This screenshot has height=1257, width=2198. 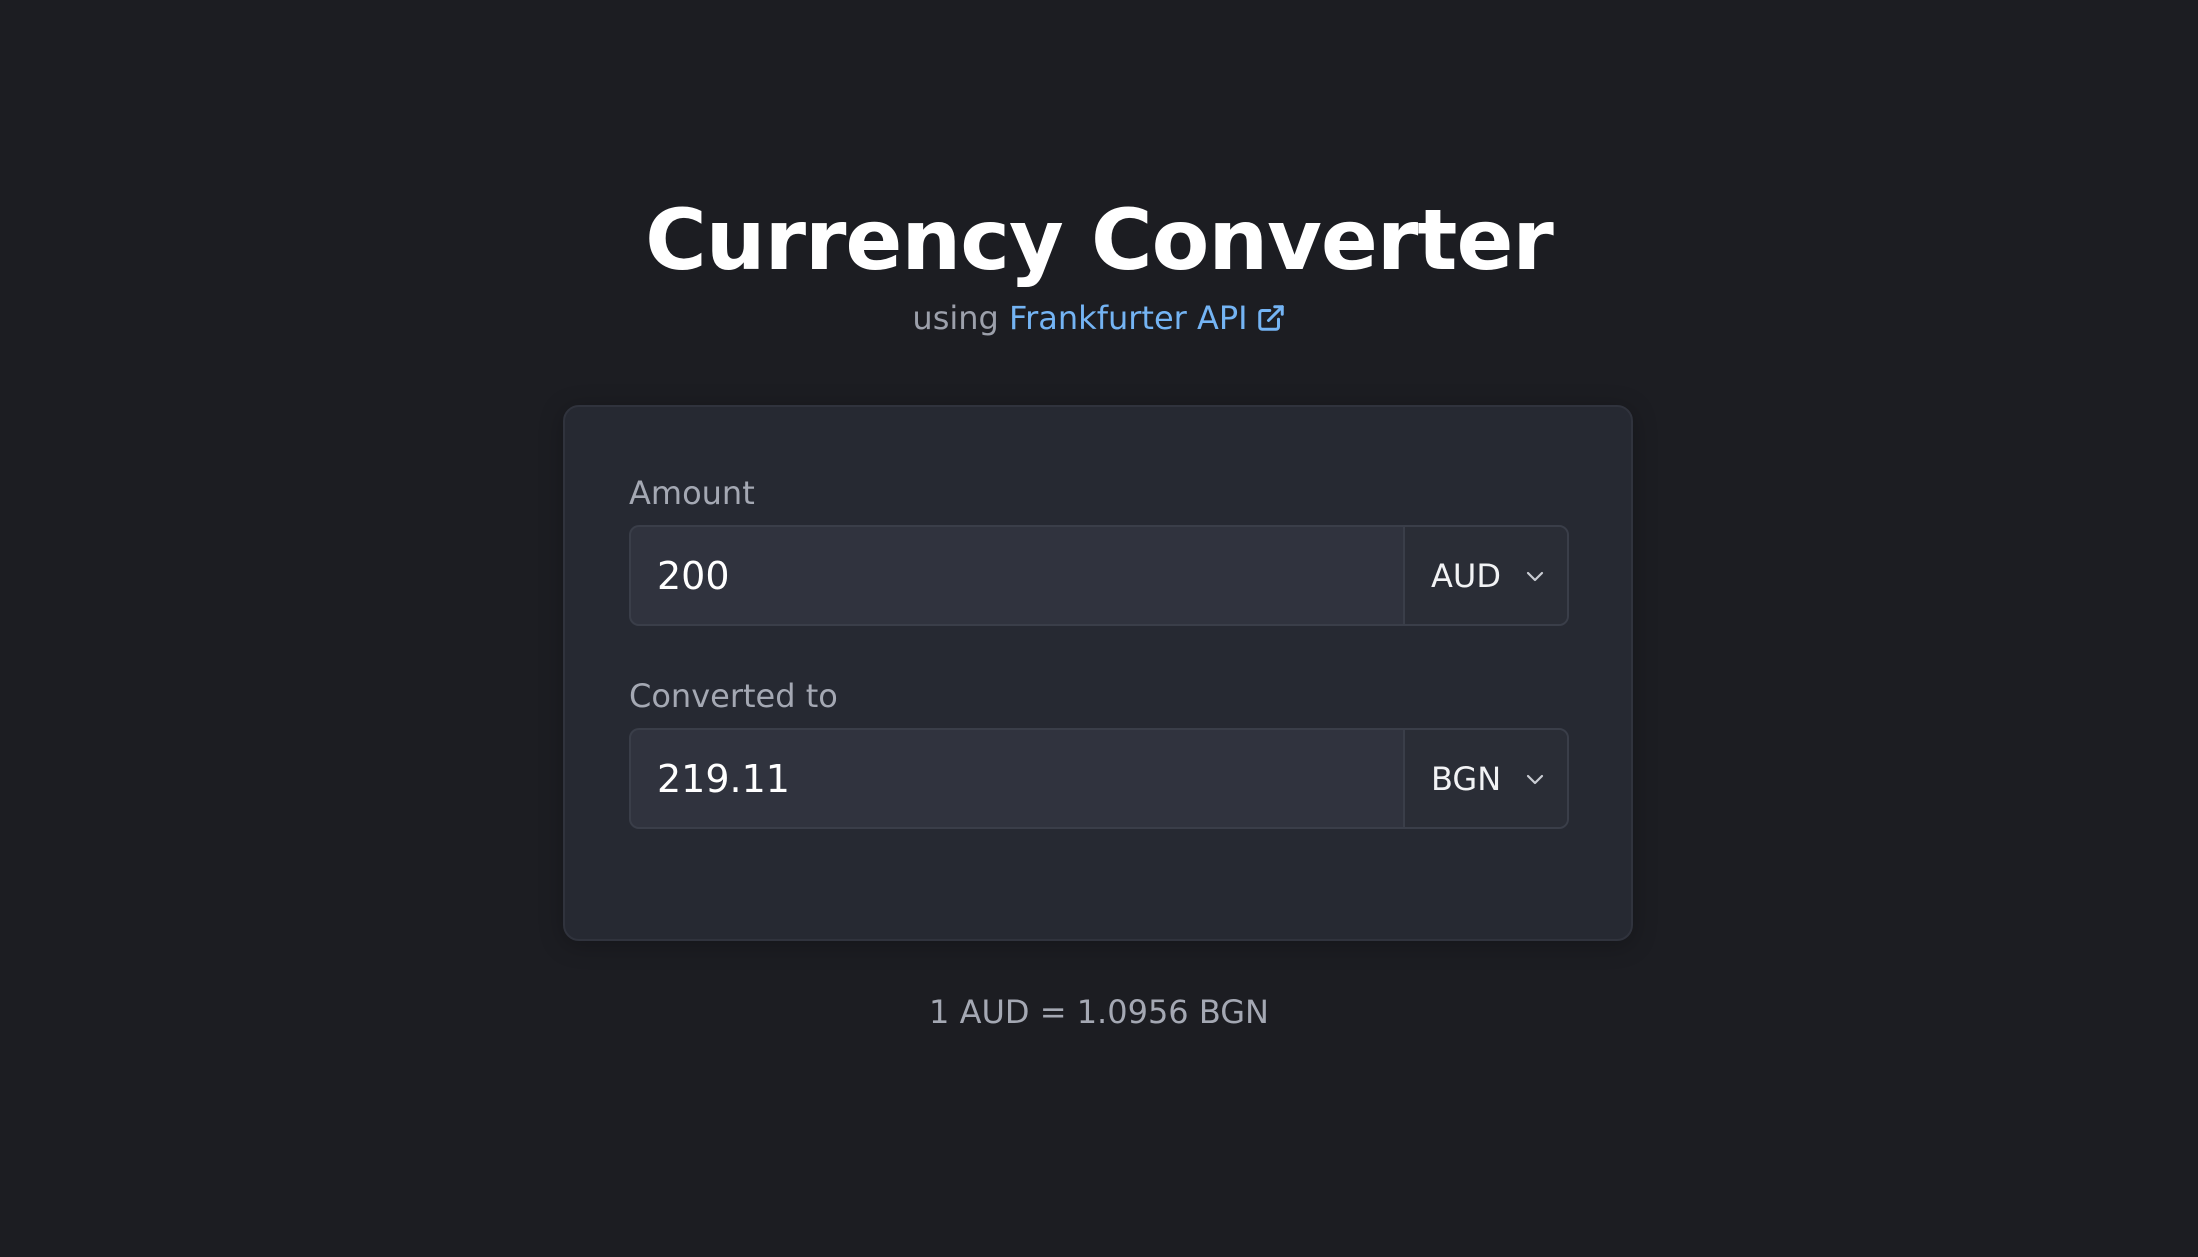 I want to click on page-subtitle: using Frankfurter API, so click(x=1099, y=318).